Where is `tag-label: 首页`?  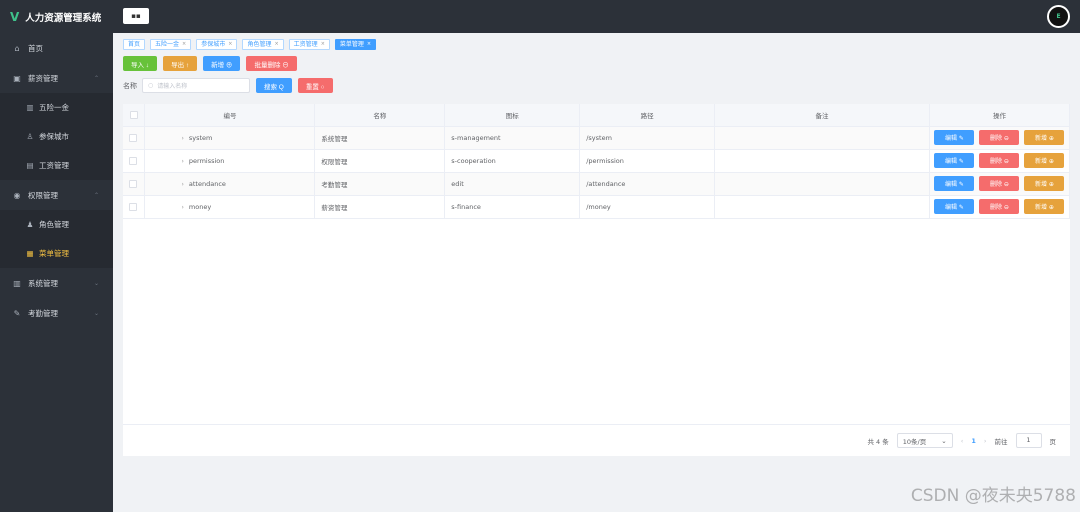
tag-label: 首页 is located at coordinates (134, 44).